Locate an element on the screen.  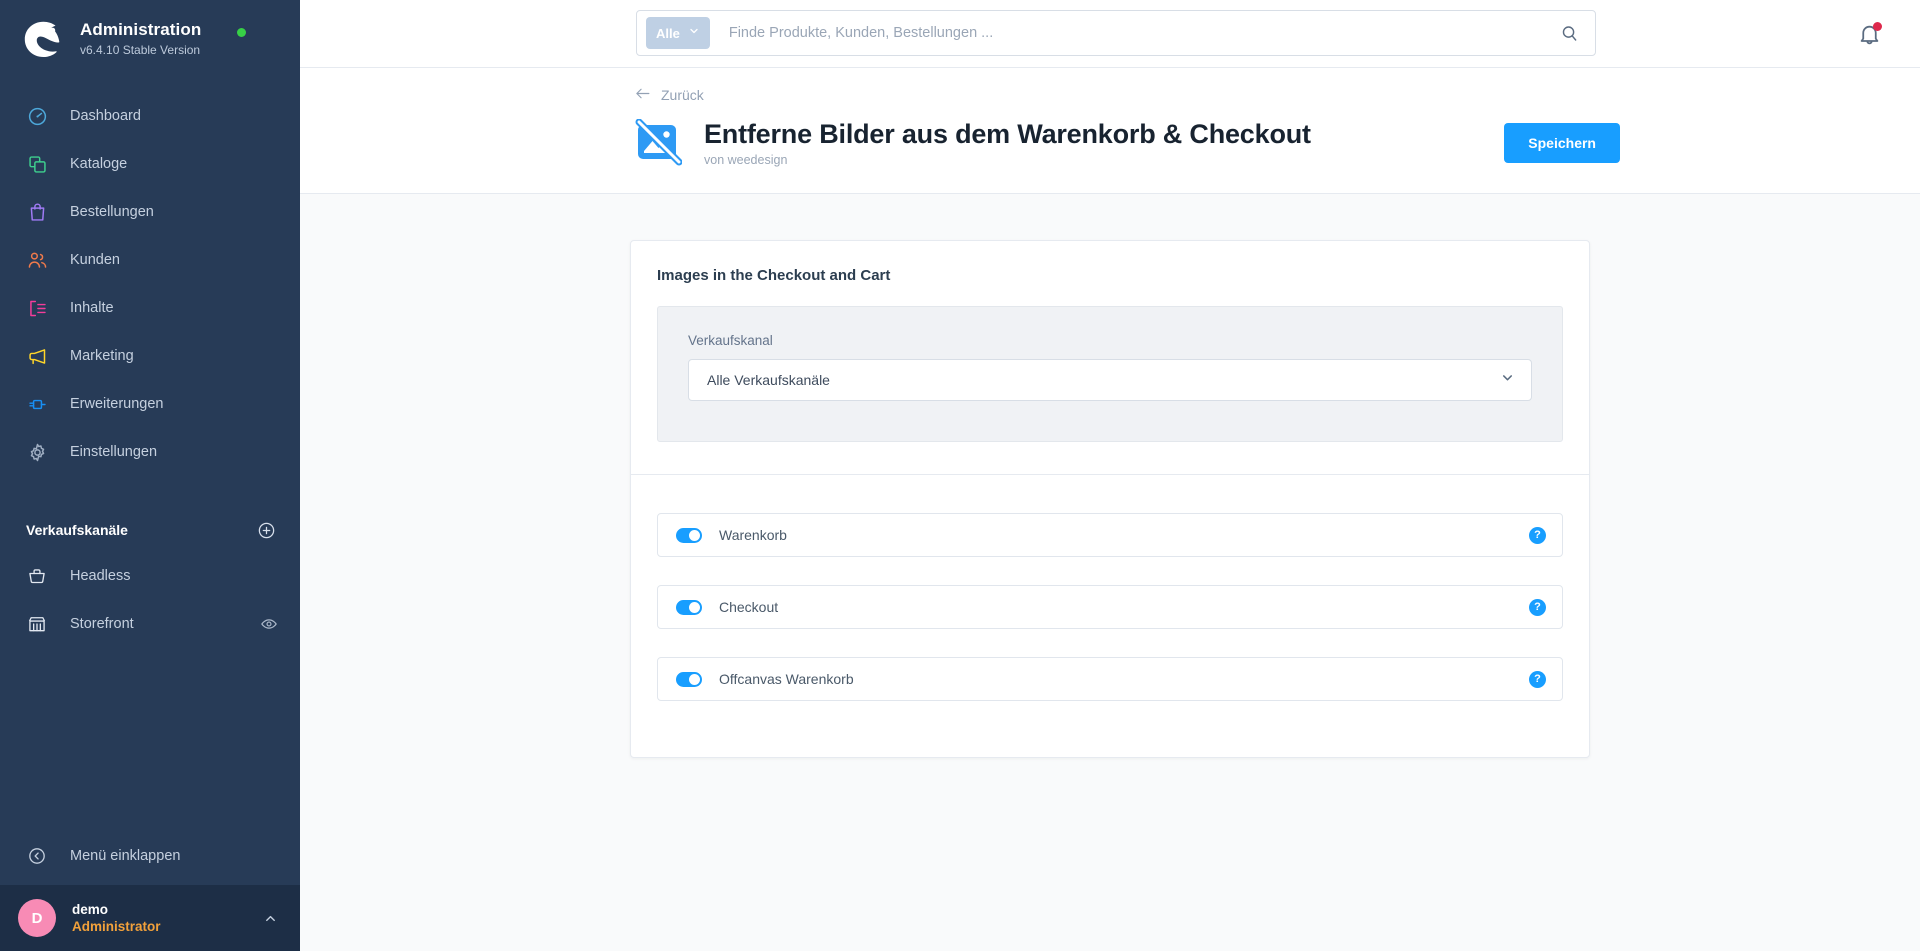
toggle-label: Warenkorb is located at coordinates (753, 535).